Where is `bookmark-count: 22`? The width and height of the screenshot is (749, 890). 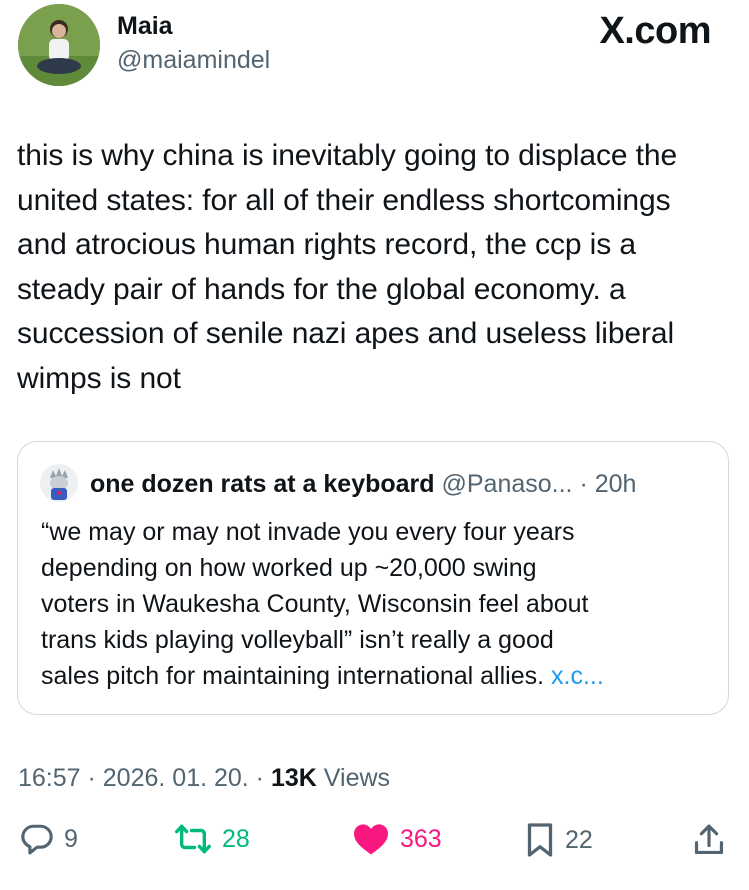
bookmark-count: 22 is located at coordinates (579, 839).